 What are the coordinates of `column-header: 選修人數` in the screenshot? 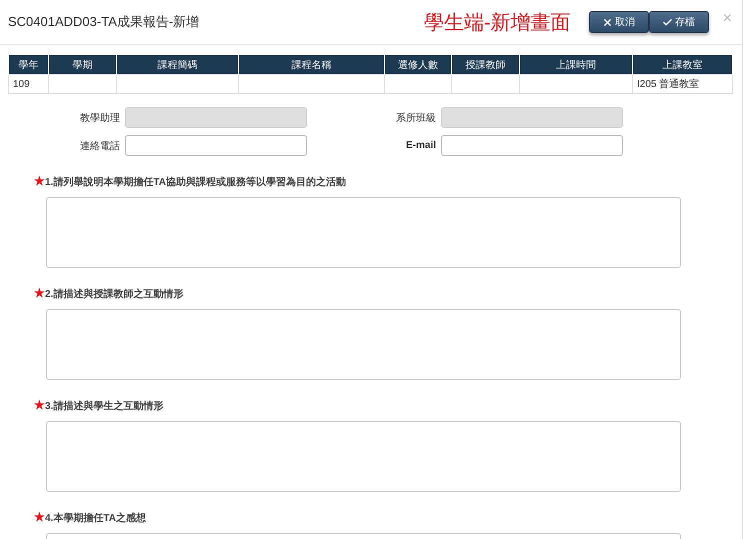 It's located at (418, 64).